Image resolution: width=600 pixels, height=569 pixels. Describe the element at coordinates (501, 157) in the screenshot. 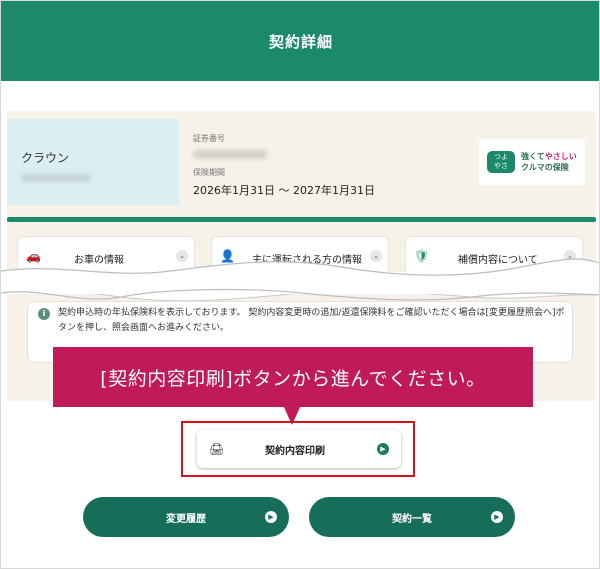

I see `logo-mark-line1: つよ` at that location.